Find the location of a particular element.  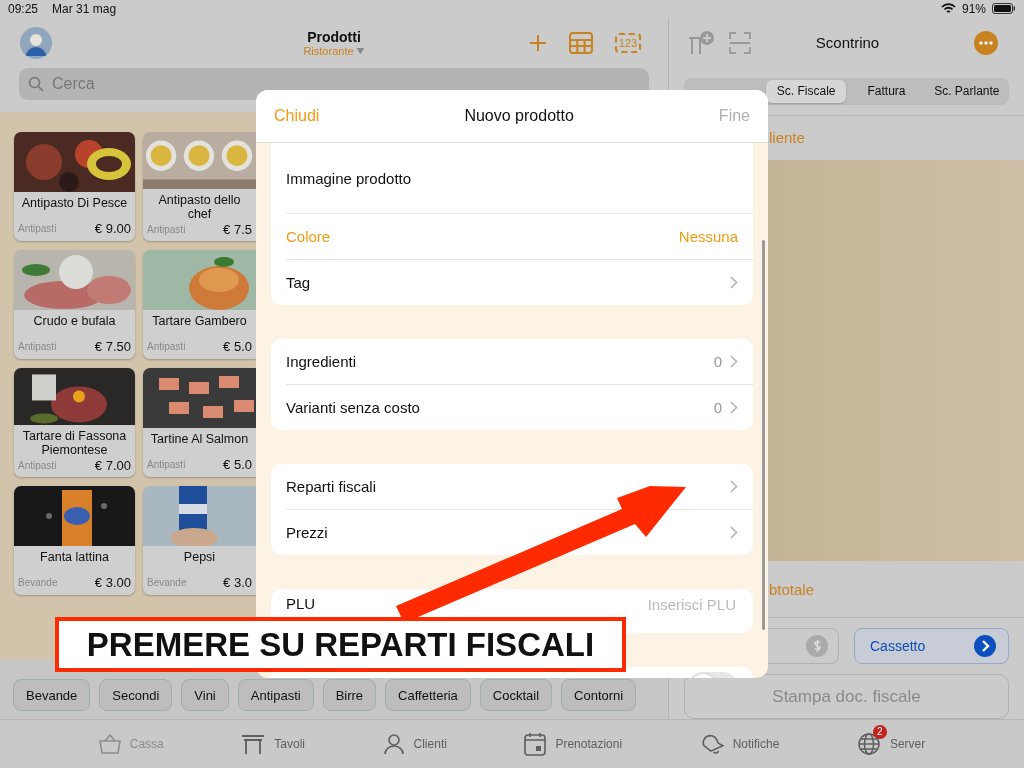

category-chip: Antipasti is located at coordinates (275, 695).